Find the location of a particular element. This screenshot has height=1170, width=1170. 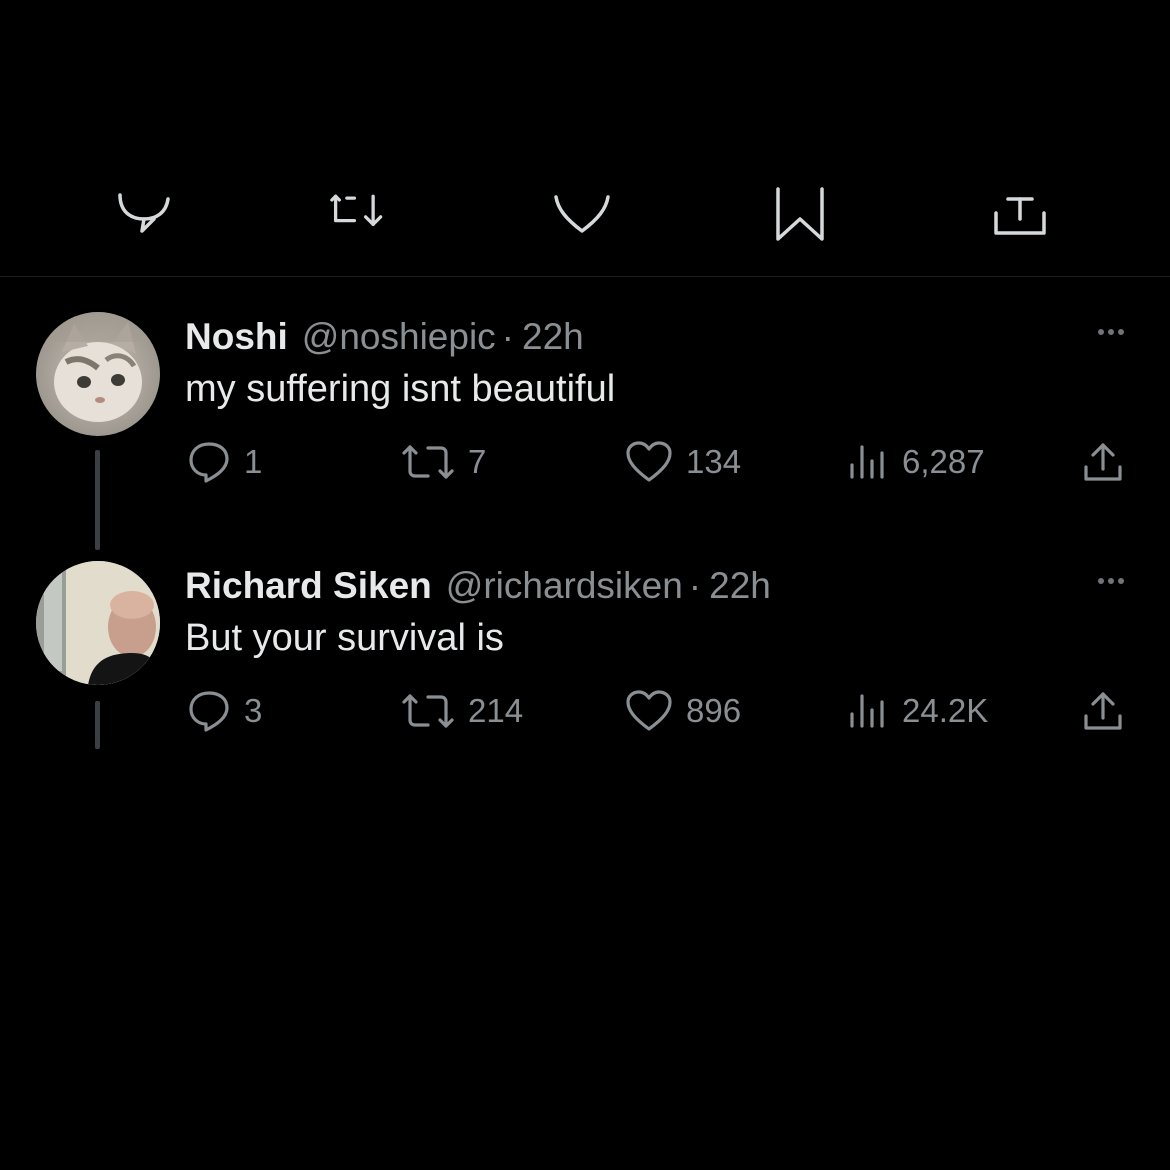

bookmark-icon is located at coordinates (800, 214).